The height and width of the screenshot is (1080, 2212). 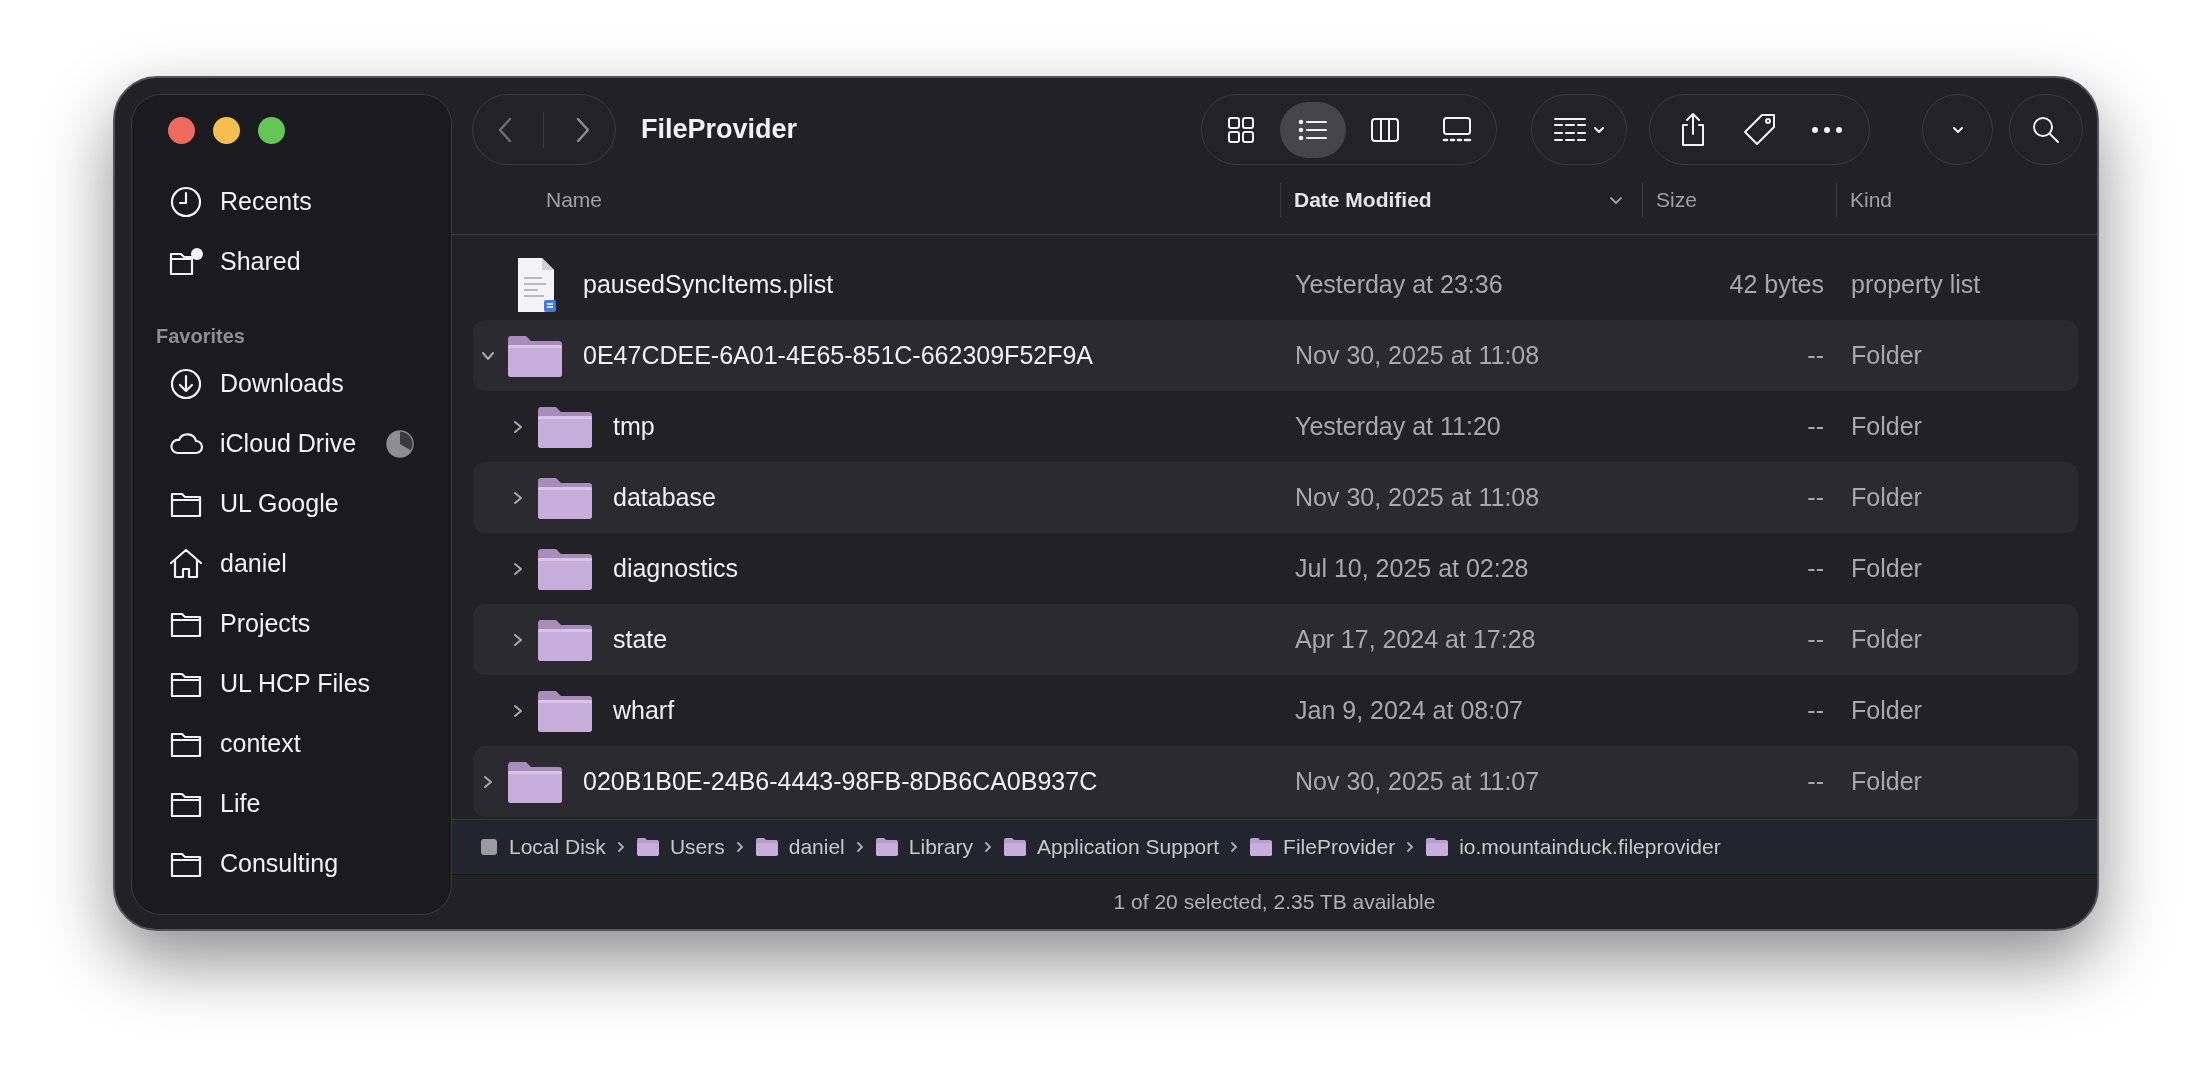 What do you see at coordinates (1275, 639) in the screenshot?
I see `file-row: state Apr 17, 2024 at 17:28 -- Folder` at bounding box center [1275, 639].